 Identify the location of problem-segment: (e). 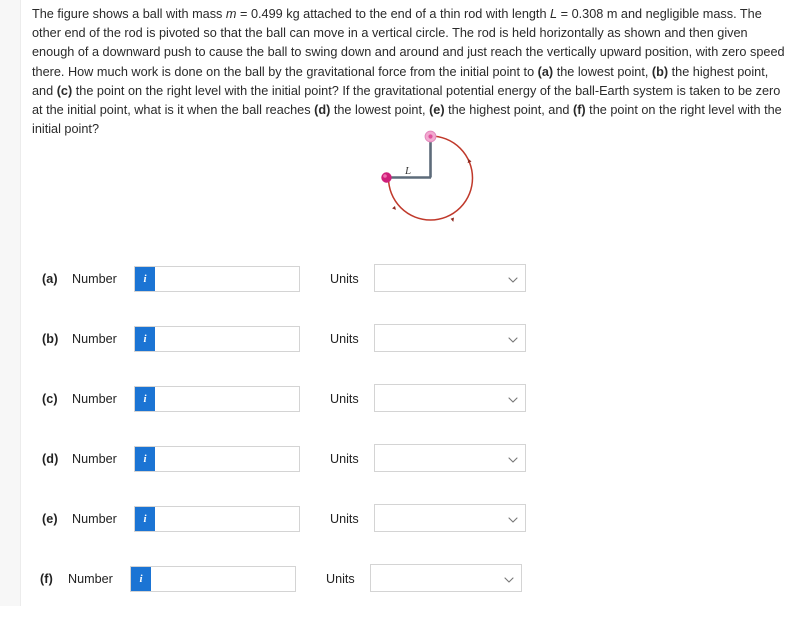
(437, 110).